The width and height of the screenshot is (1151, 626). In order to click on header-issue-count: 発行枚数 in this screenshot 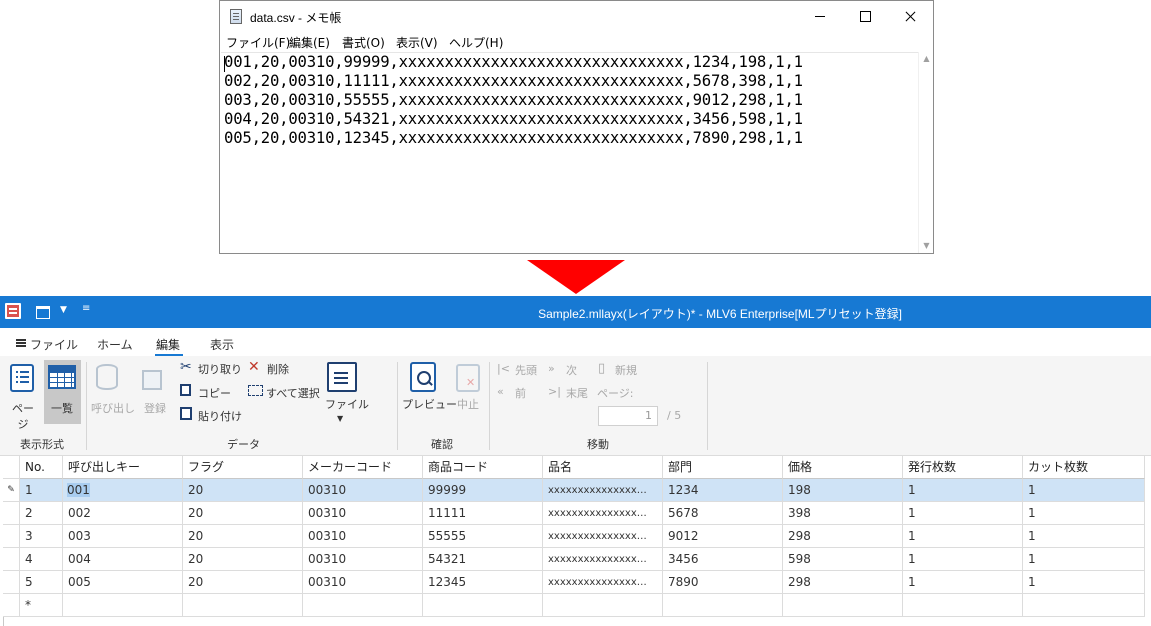, I will do `click(963, 467)`.